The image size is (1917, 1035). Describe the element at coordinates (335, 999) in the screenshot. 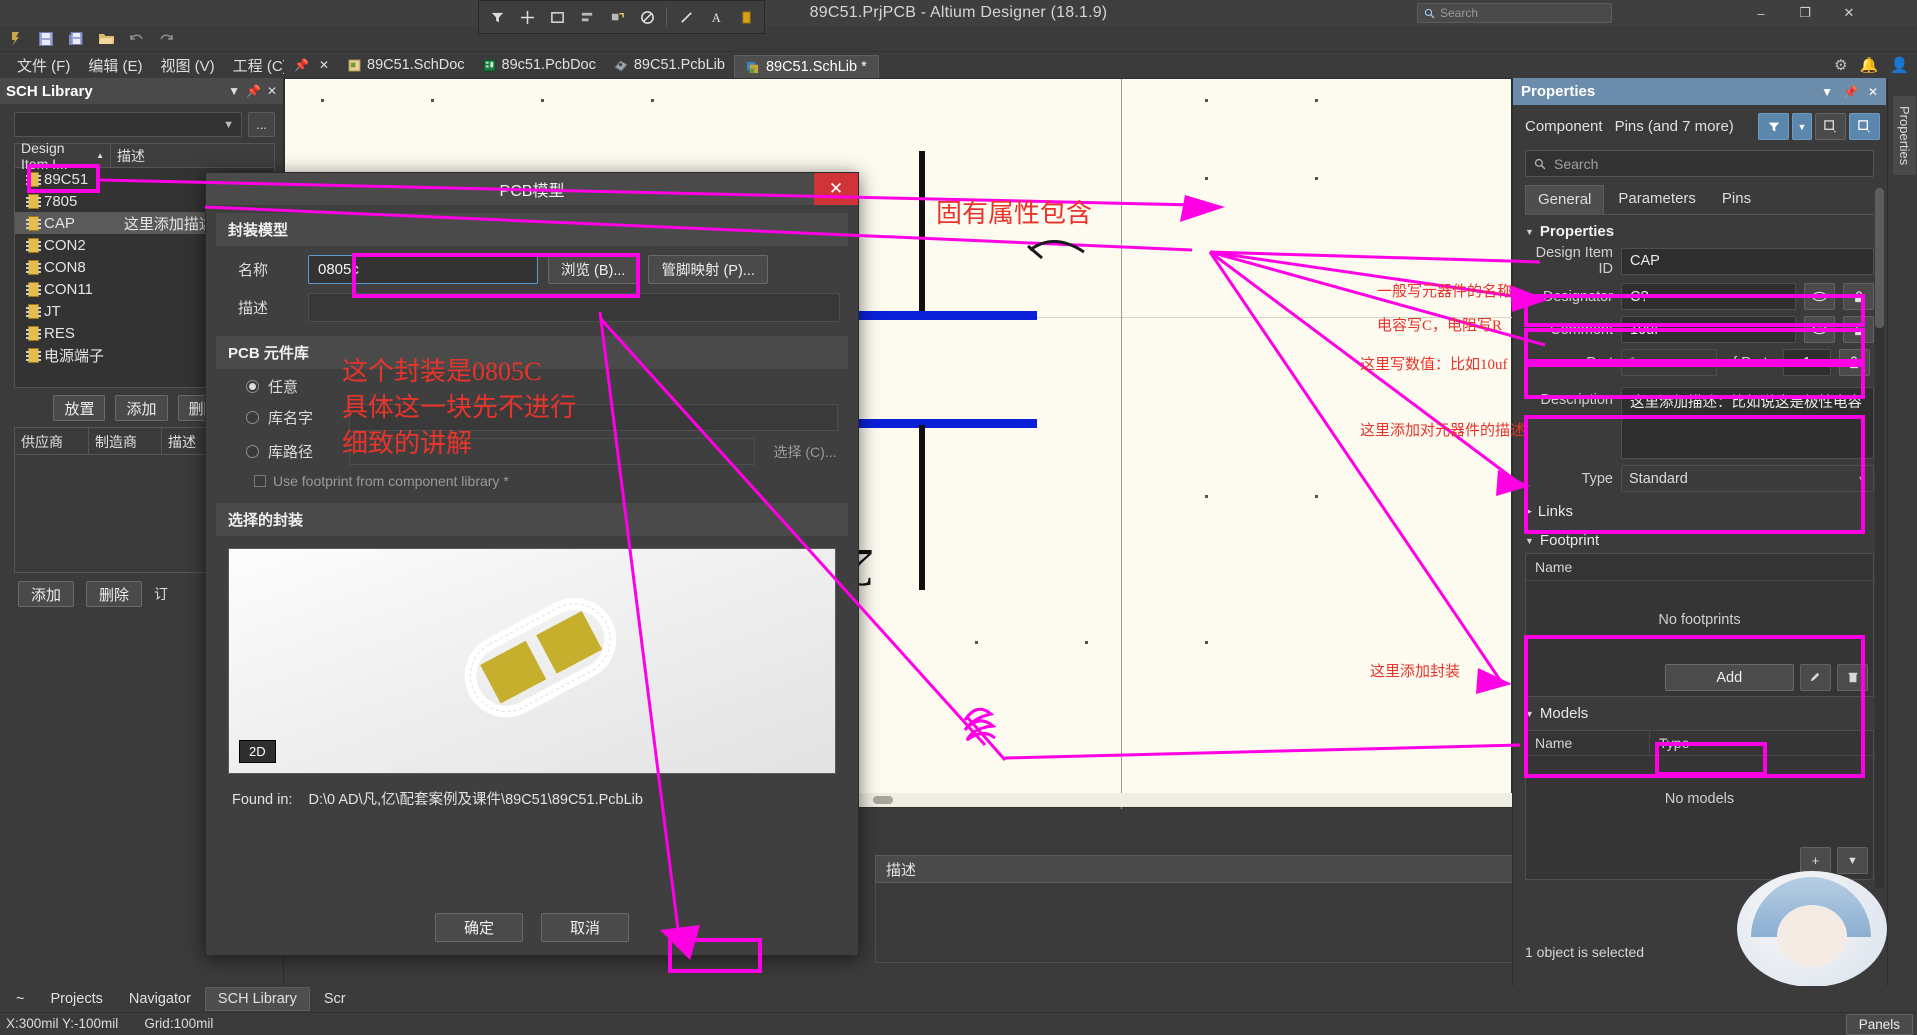

I see `bottom-tab-scr: Scr` at that location.